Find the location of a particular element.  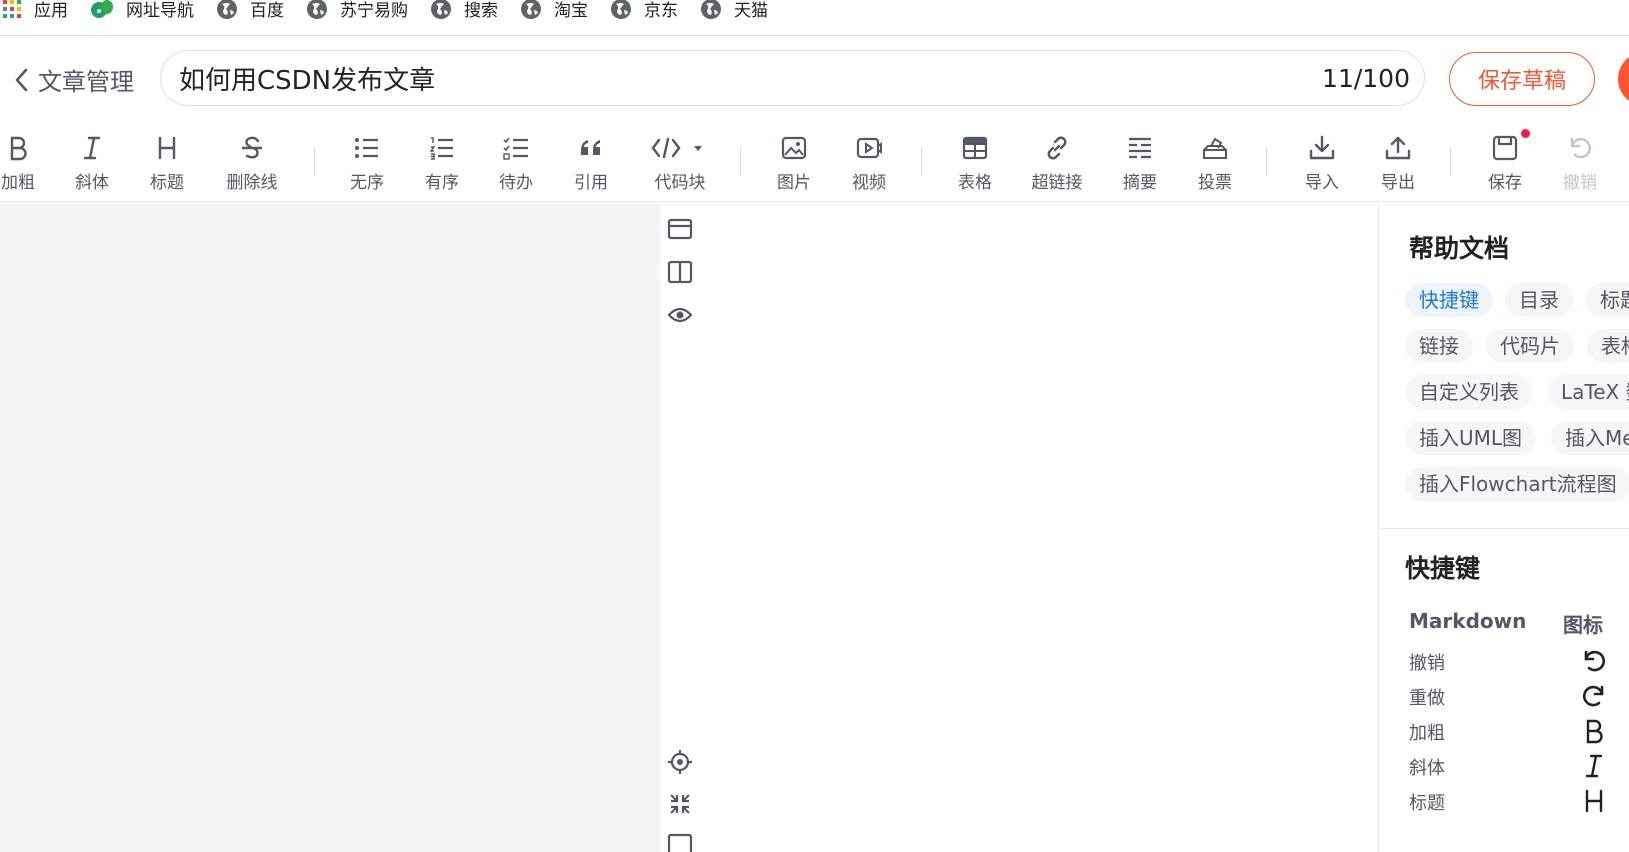

bold-icon is located at coordinates (1594, 731).